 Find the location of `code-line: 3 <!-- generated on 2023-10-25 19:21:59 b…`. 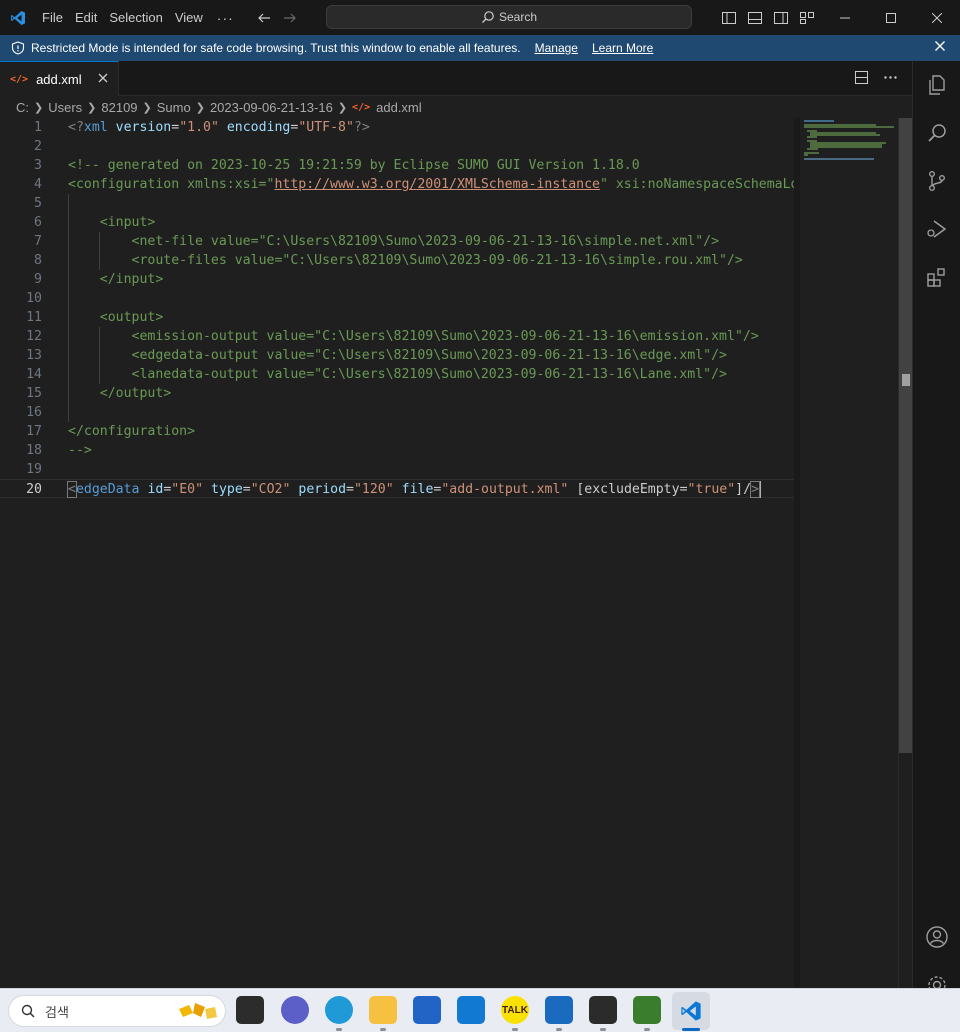

code-line: 3 <!-- generated on 2023-10-25 19:21:59 b… is located at coordinates (397, 165).